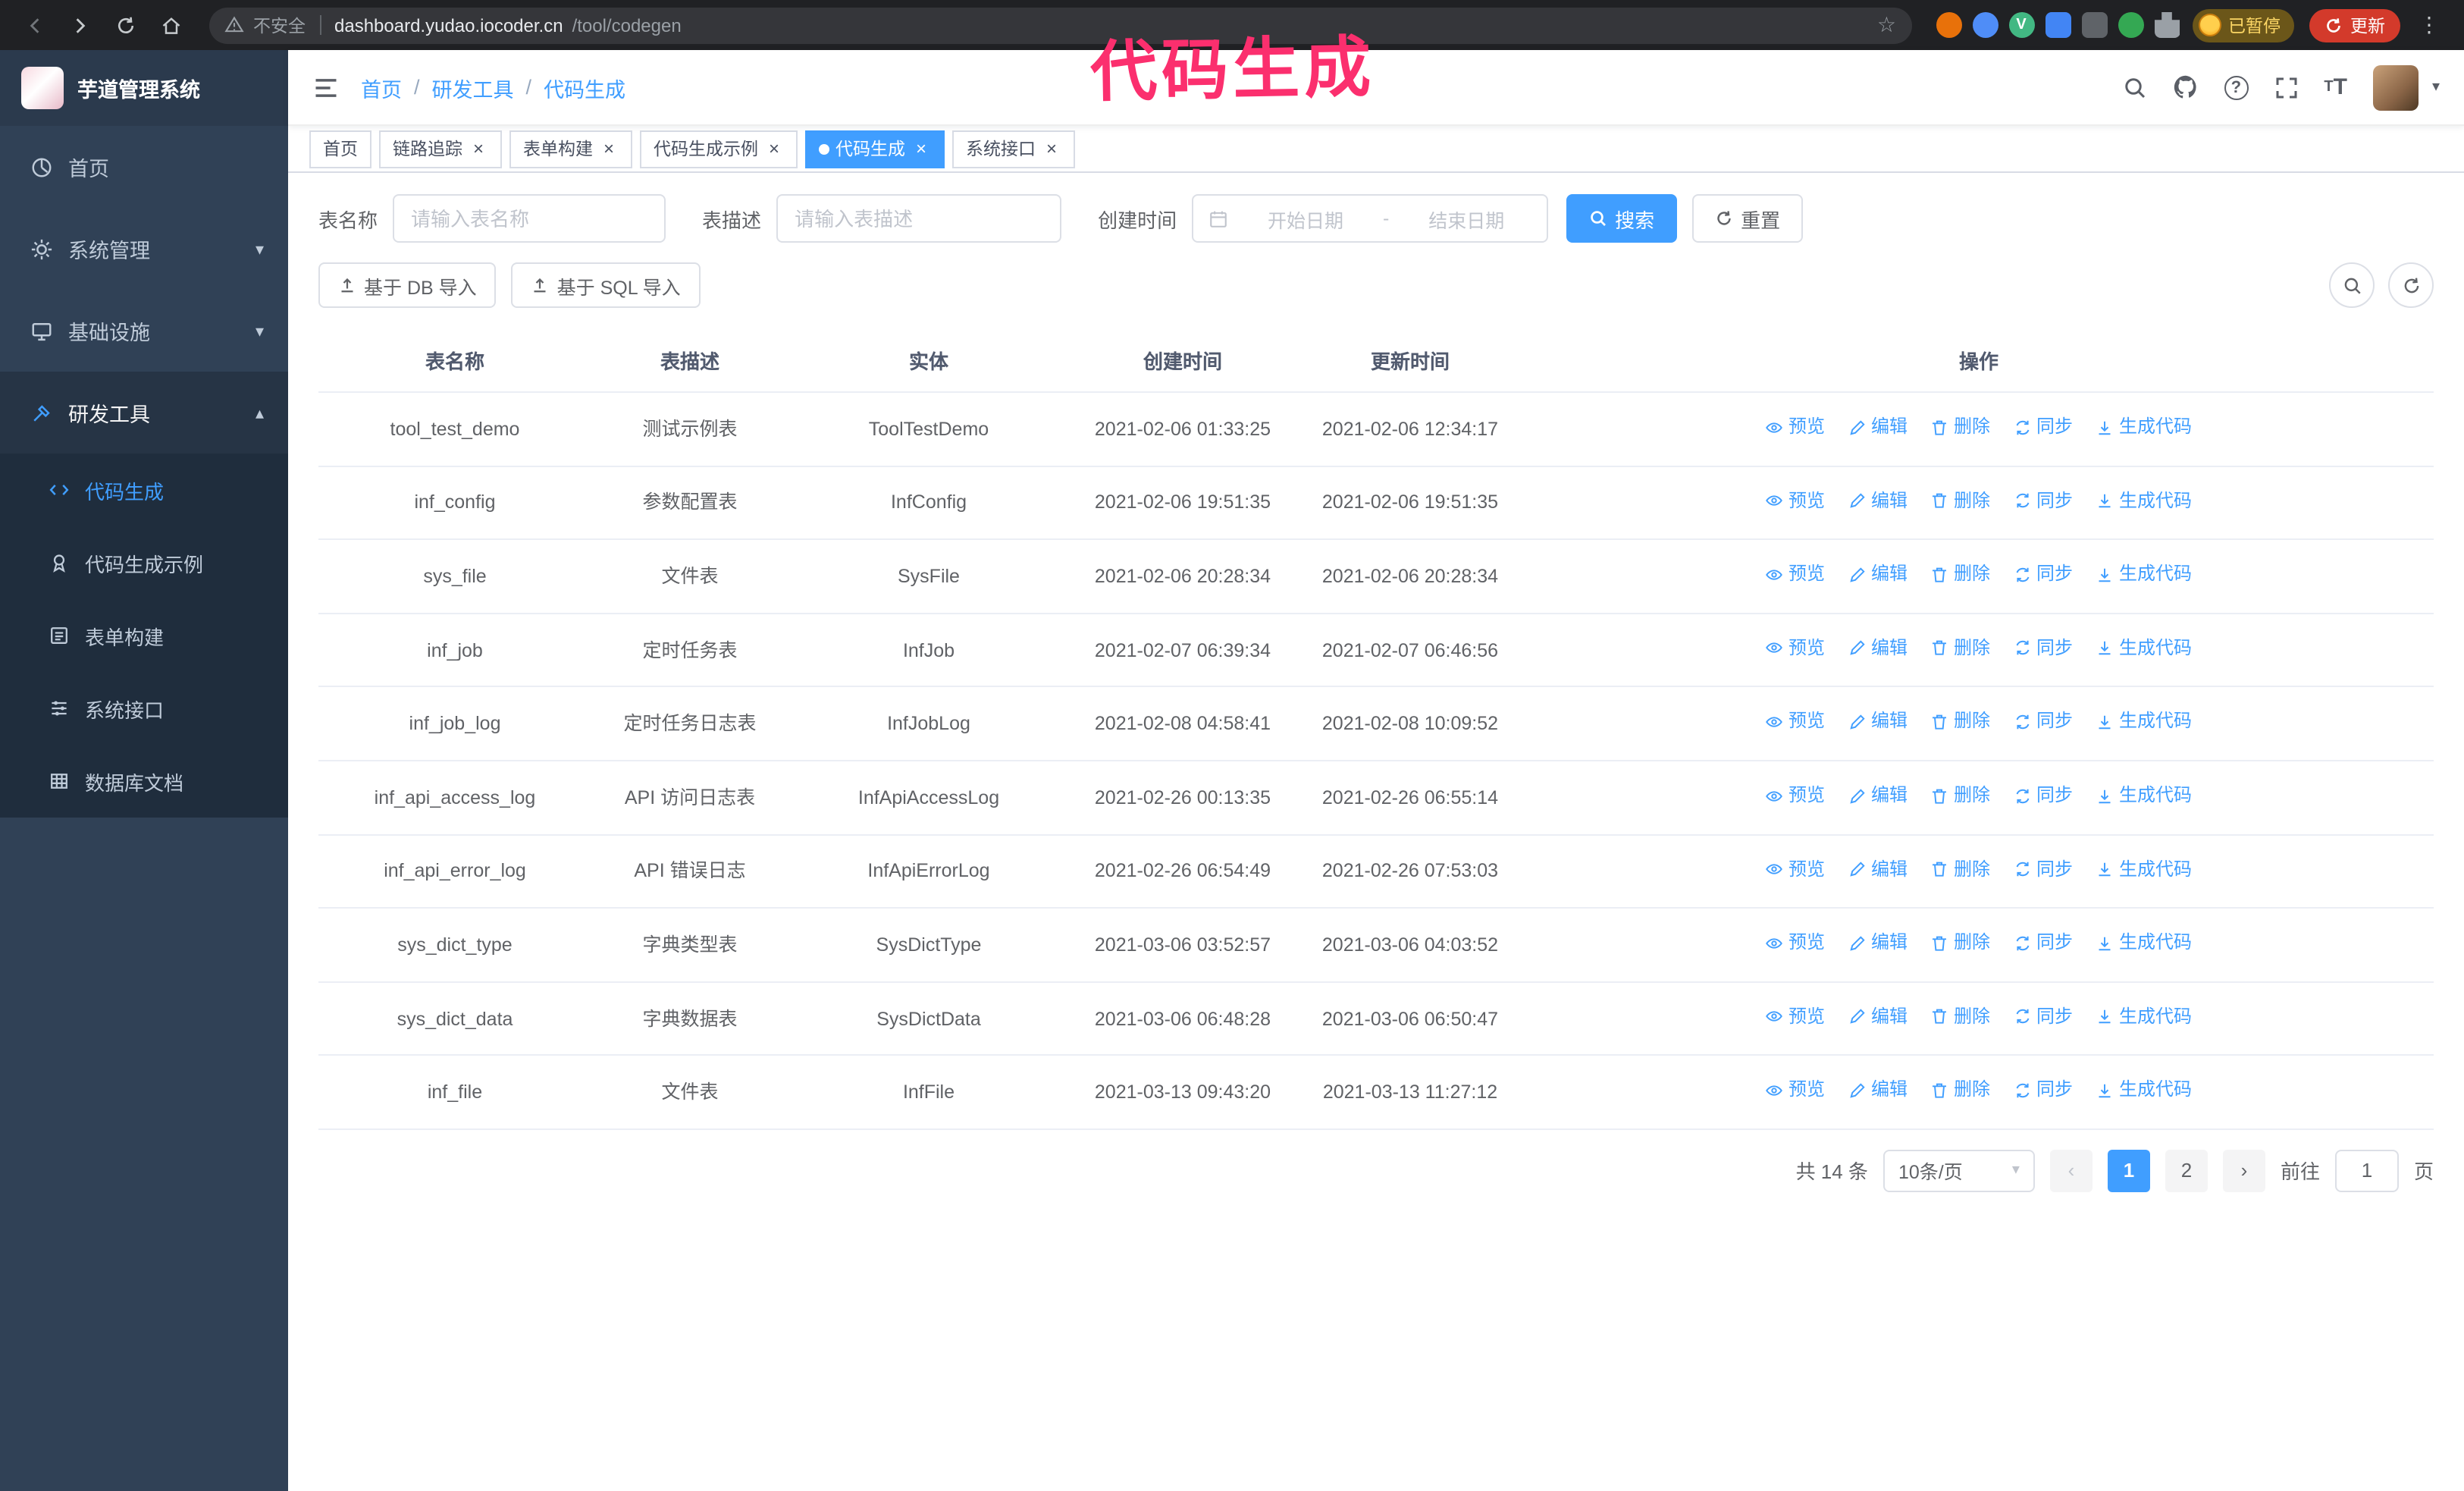  What do you see at coordinates (1959, 1170) in the screenshot?
I see `page-size-select: 10条/页` at bounding box center [1959, 1170].